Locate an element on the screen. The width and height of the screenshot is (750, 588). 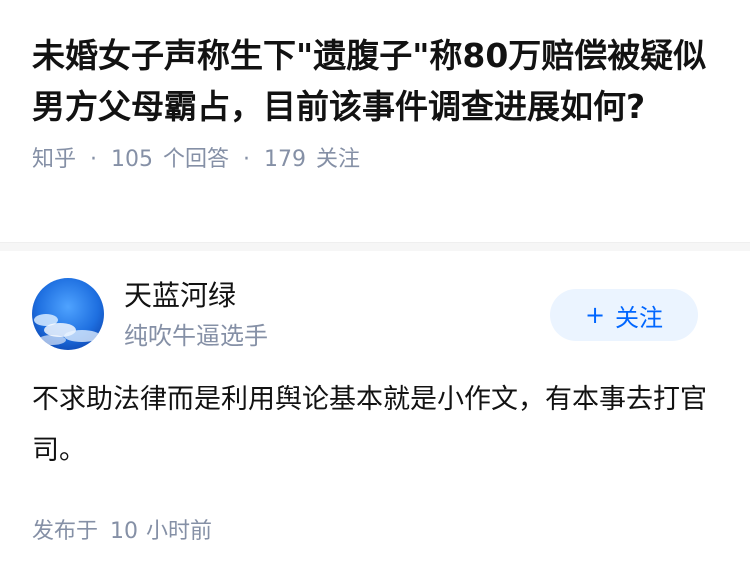
time-unit: 小时前 is located at coordinates (179, 531).